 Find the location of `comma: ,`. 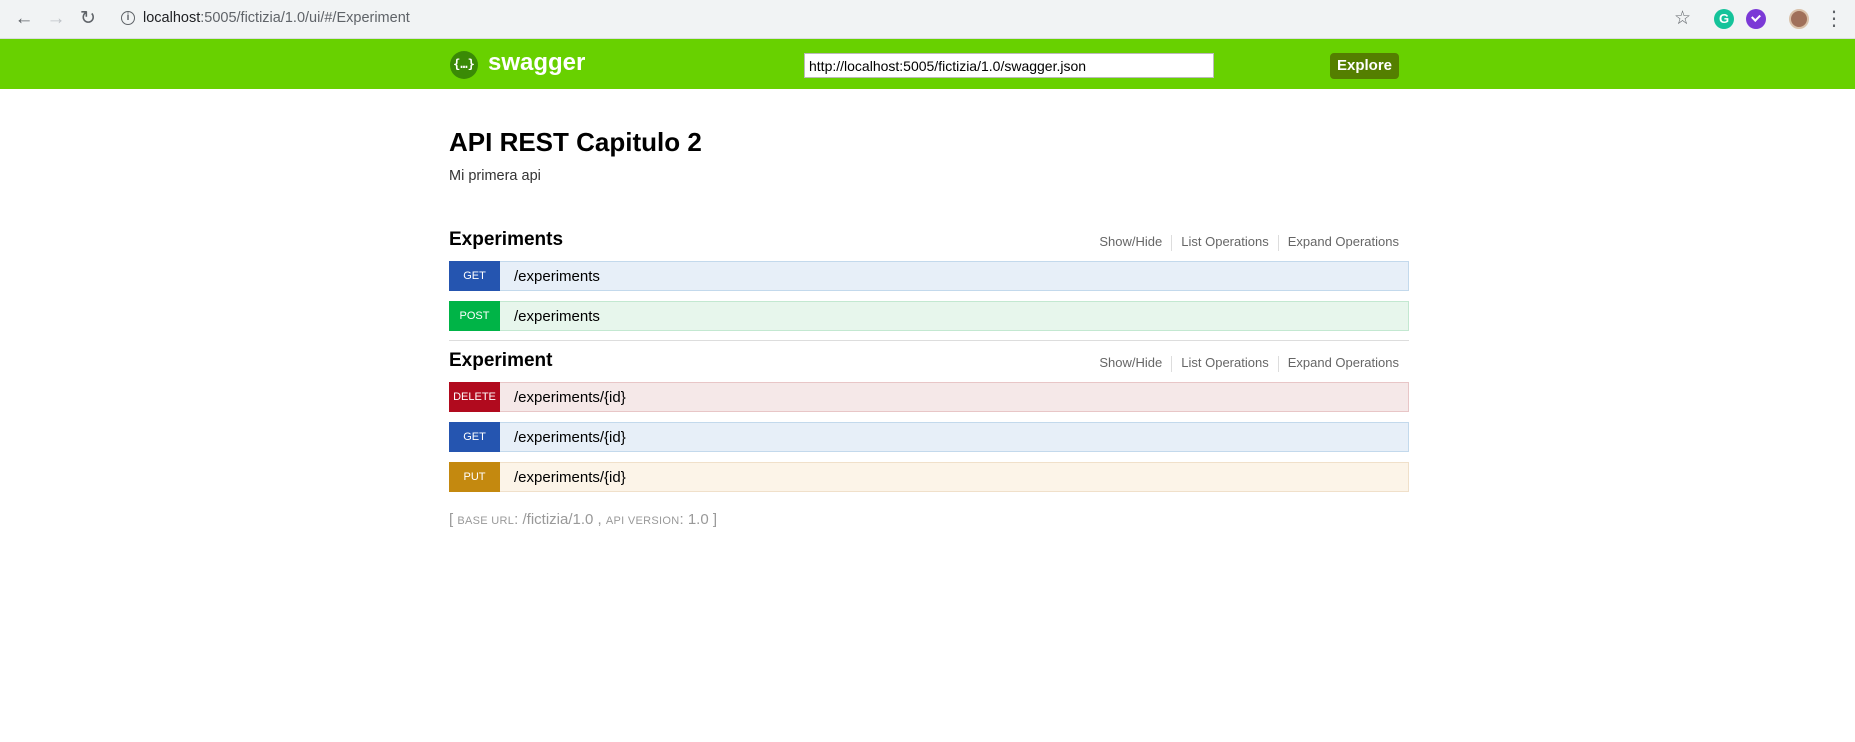

comma: , is located at coordinates (599, 519).